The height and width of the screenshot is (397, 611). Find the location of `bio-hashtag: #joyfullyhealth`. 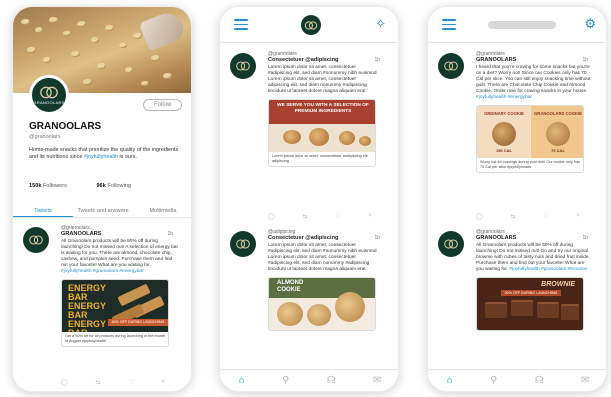

bio-hashtag: #joyfullyhealth is located at coordinates (101, 157).